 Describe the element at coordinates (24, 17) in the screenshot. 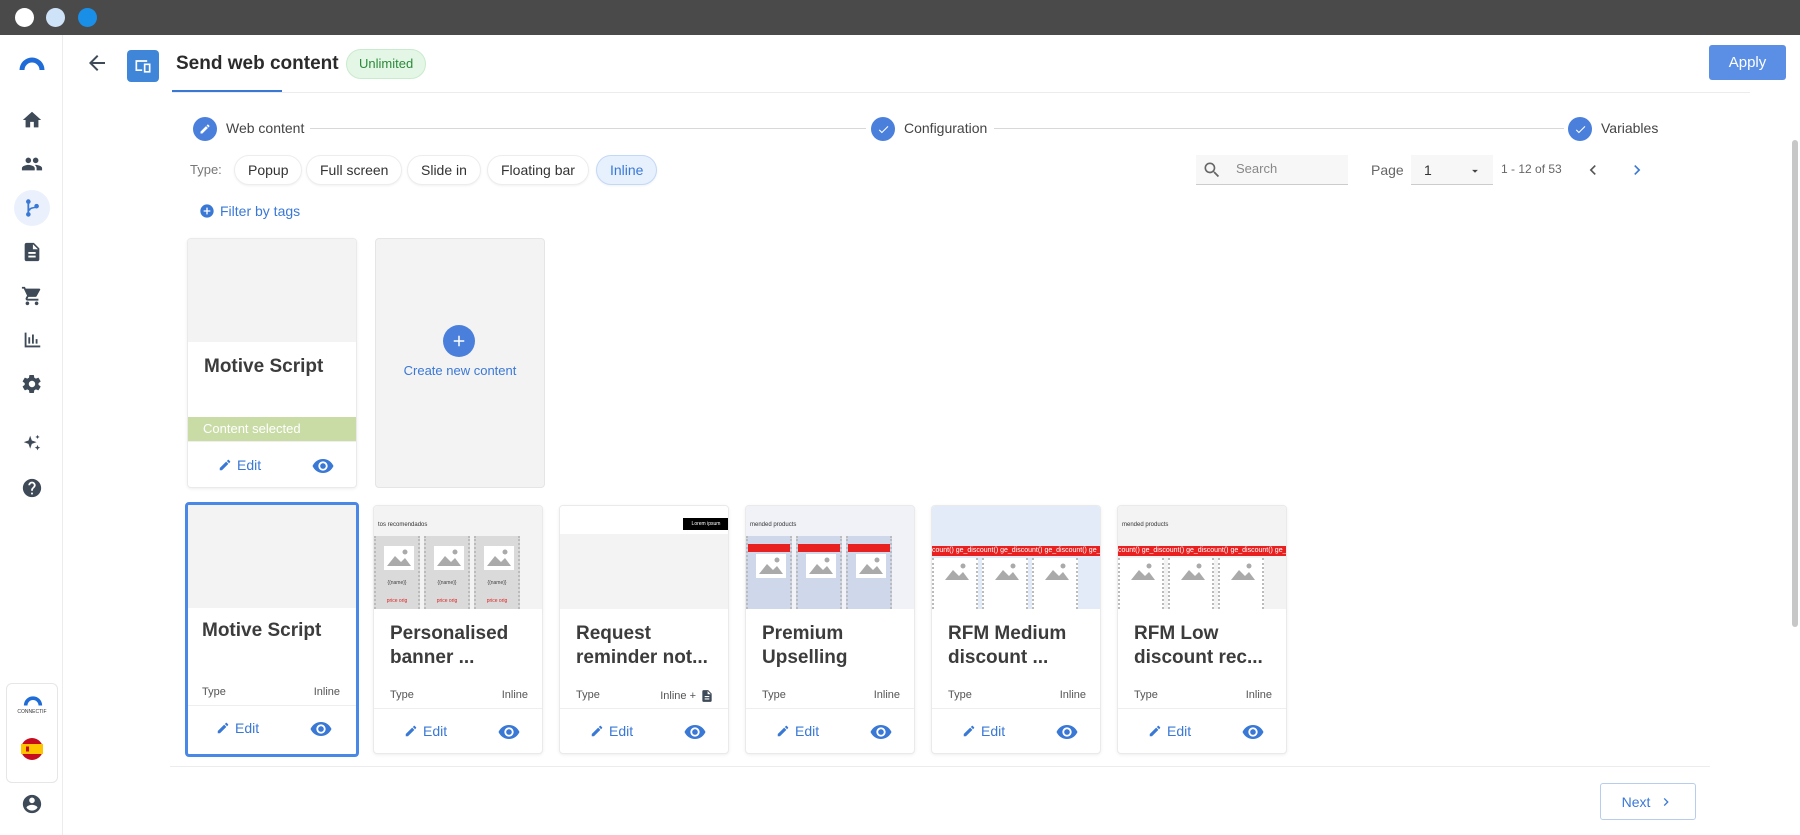

I see `window-close-dot` at that location.